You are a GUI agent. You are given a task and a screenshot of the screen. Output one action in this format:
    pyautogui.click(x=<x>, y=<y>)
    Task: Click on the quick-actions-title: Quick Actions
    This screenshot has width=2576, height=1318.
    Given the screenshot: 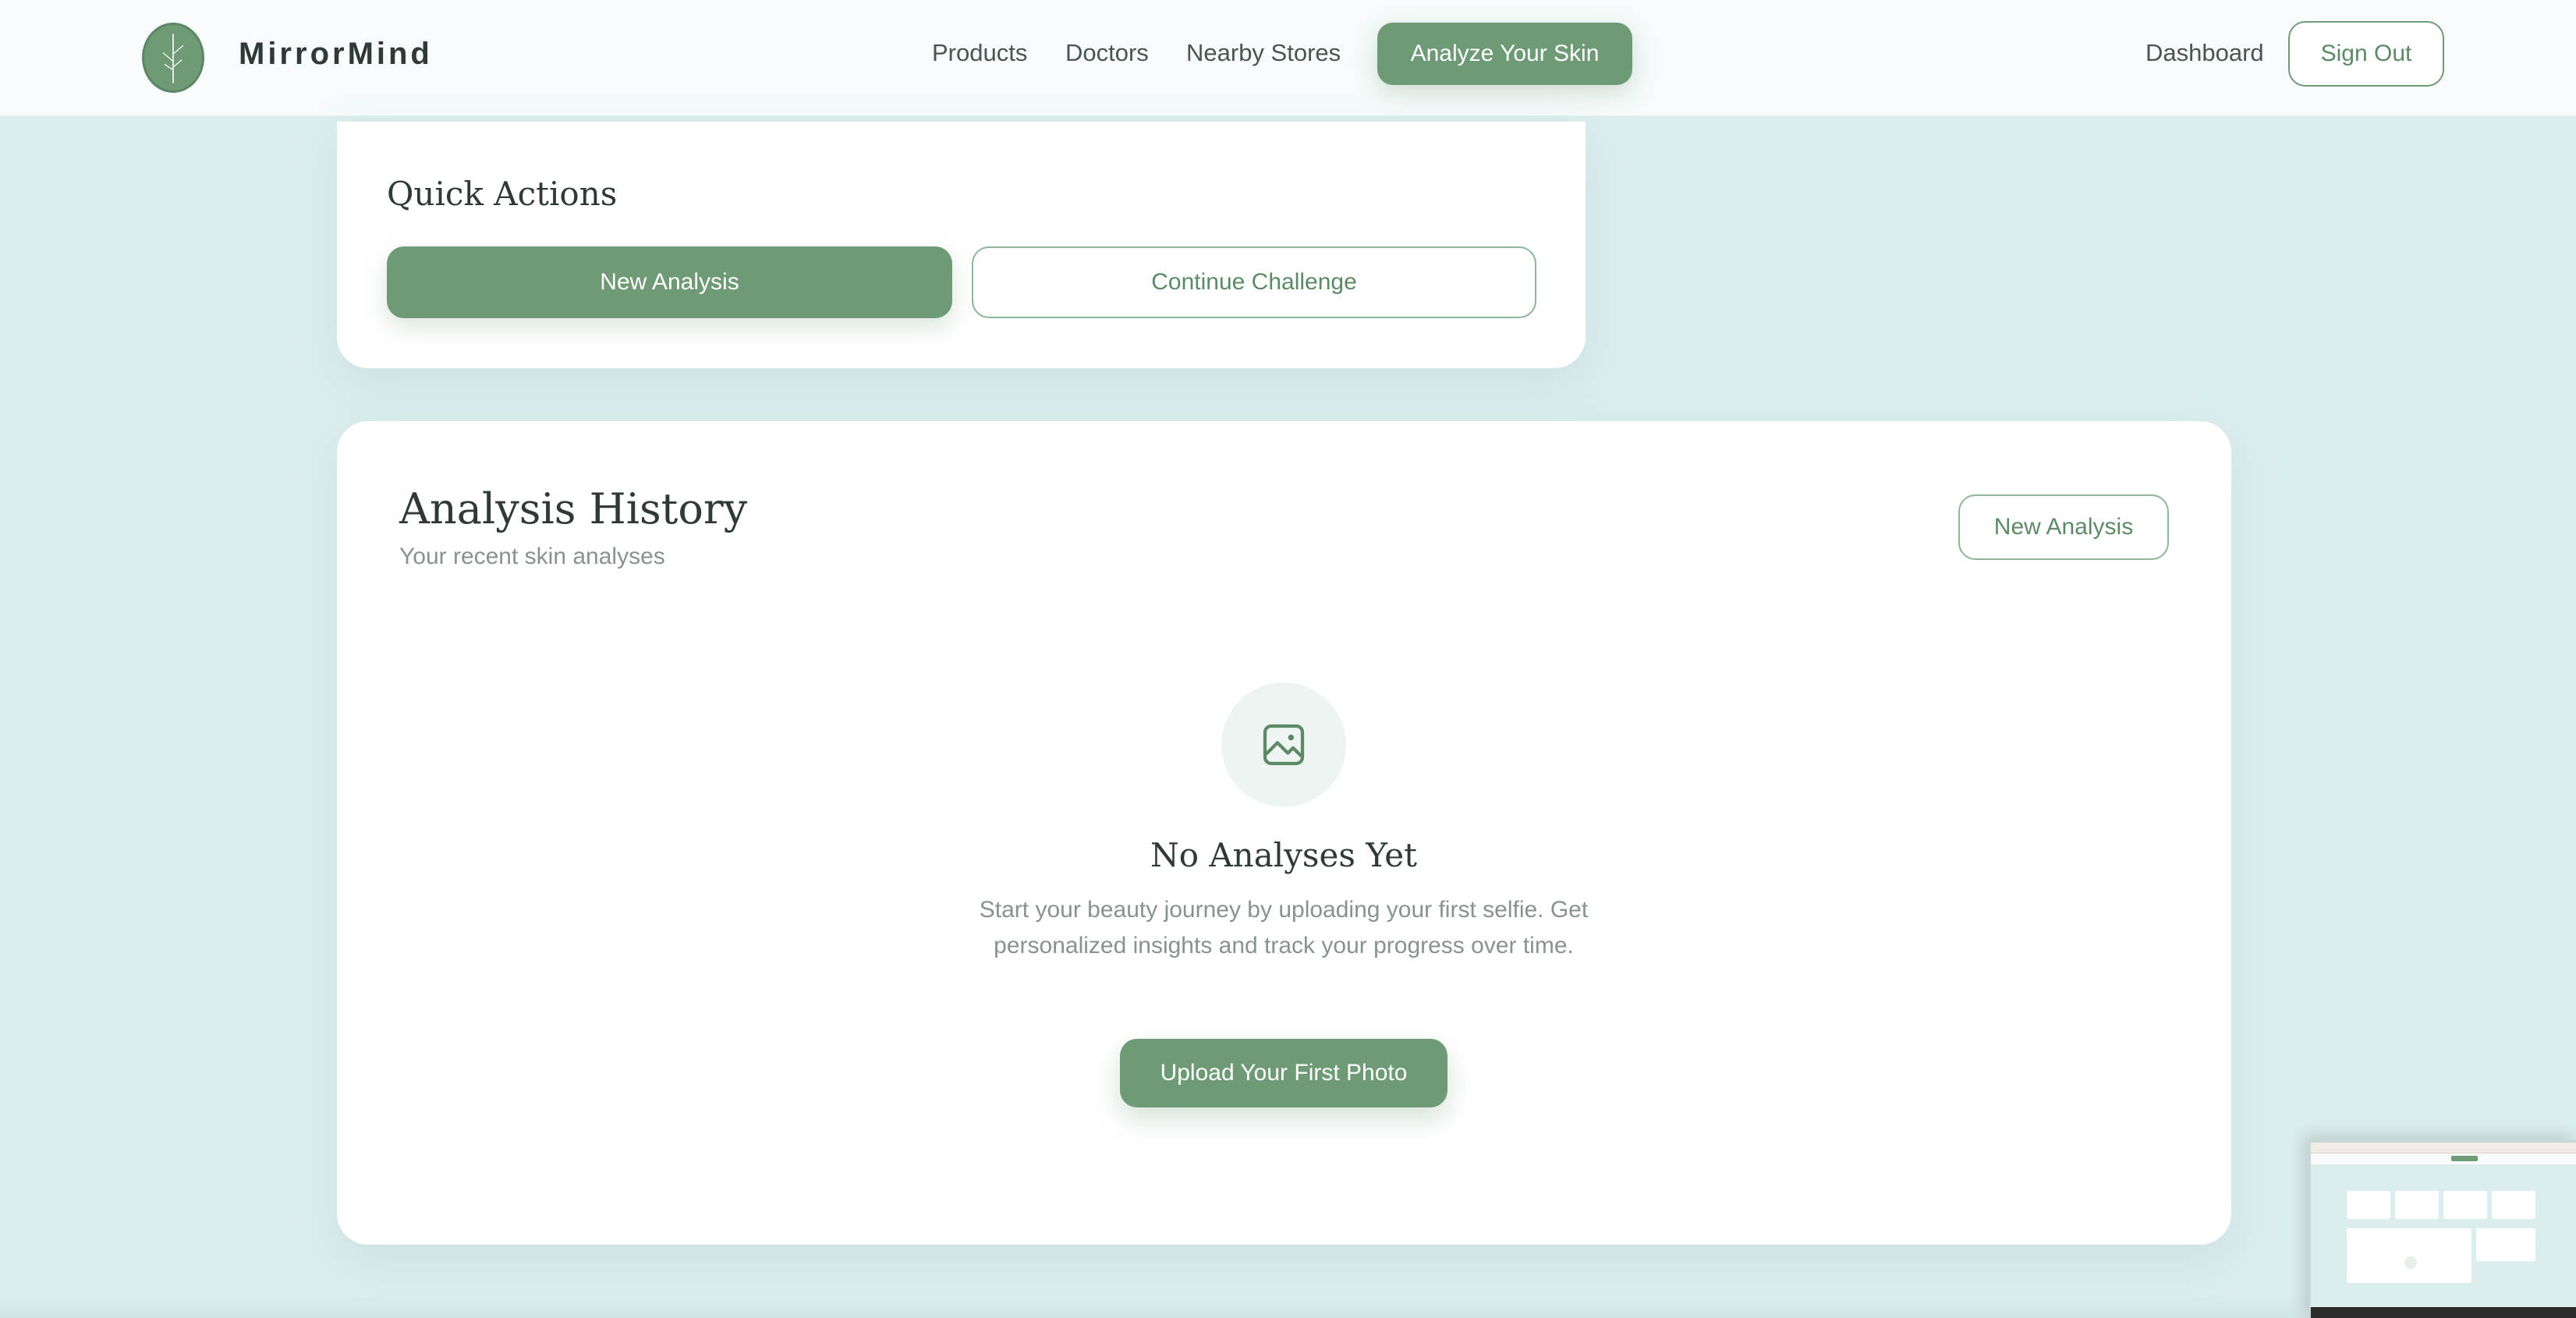 What is the action you would take?
    pyautogui.click(x=503, y=194)
    